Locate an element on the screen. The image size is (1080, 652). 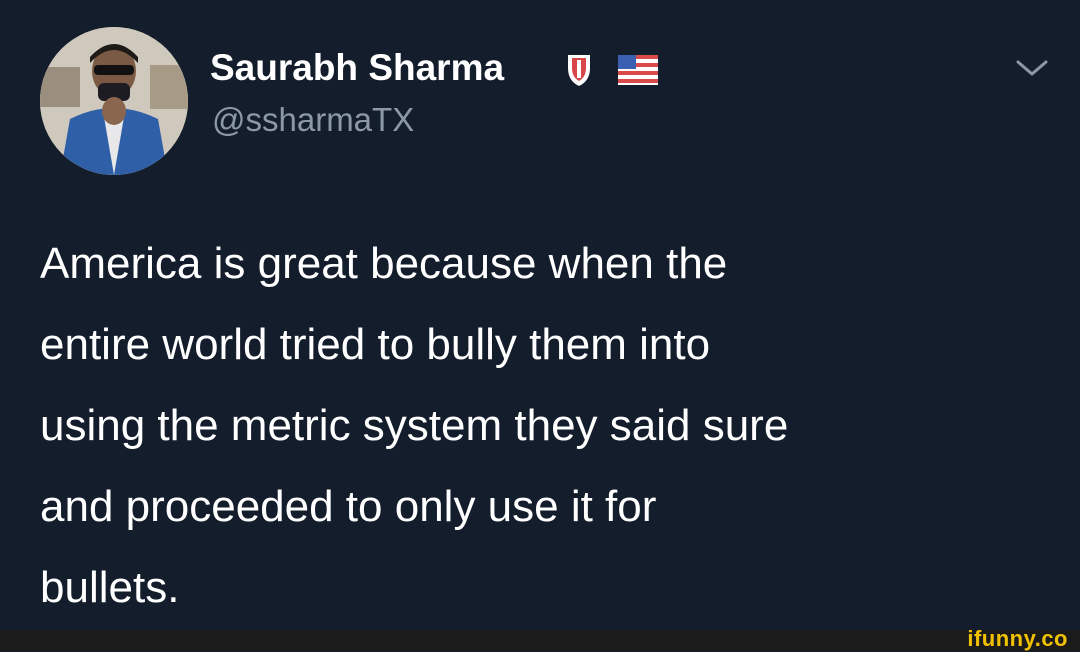
us-flag-icon is located at coordinates (638, 70).